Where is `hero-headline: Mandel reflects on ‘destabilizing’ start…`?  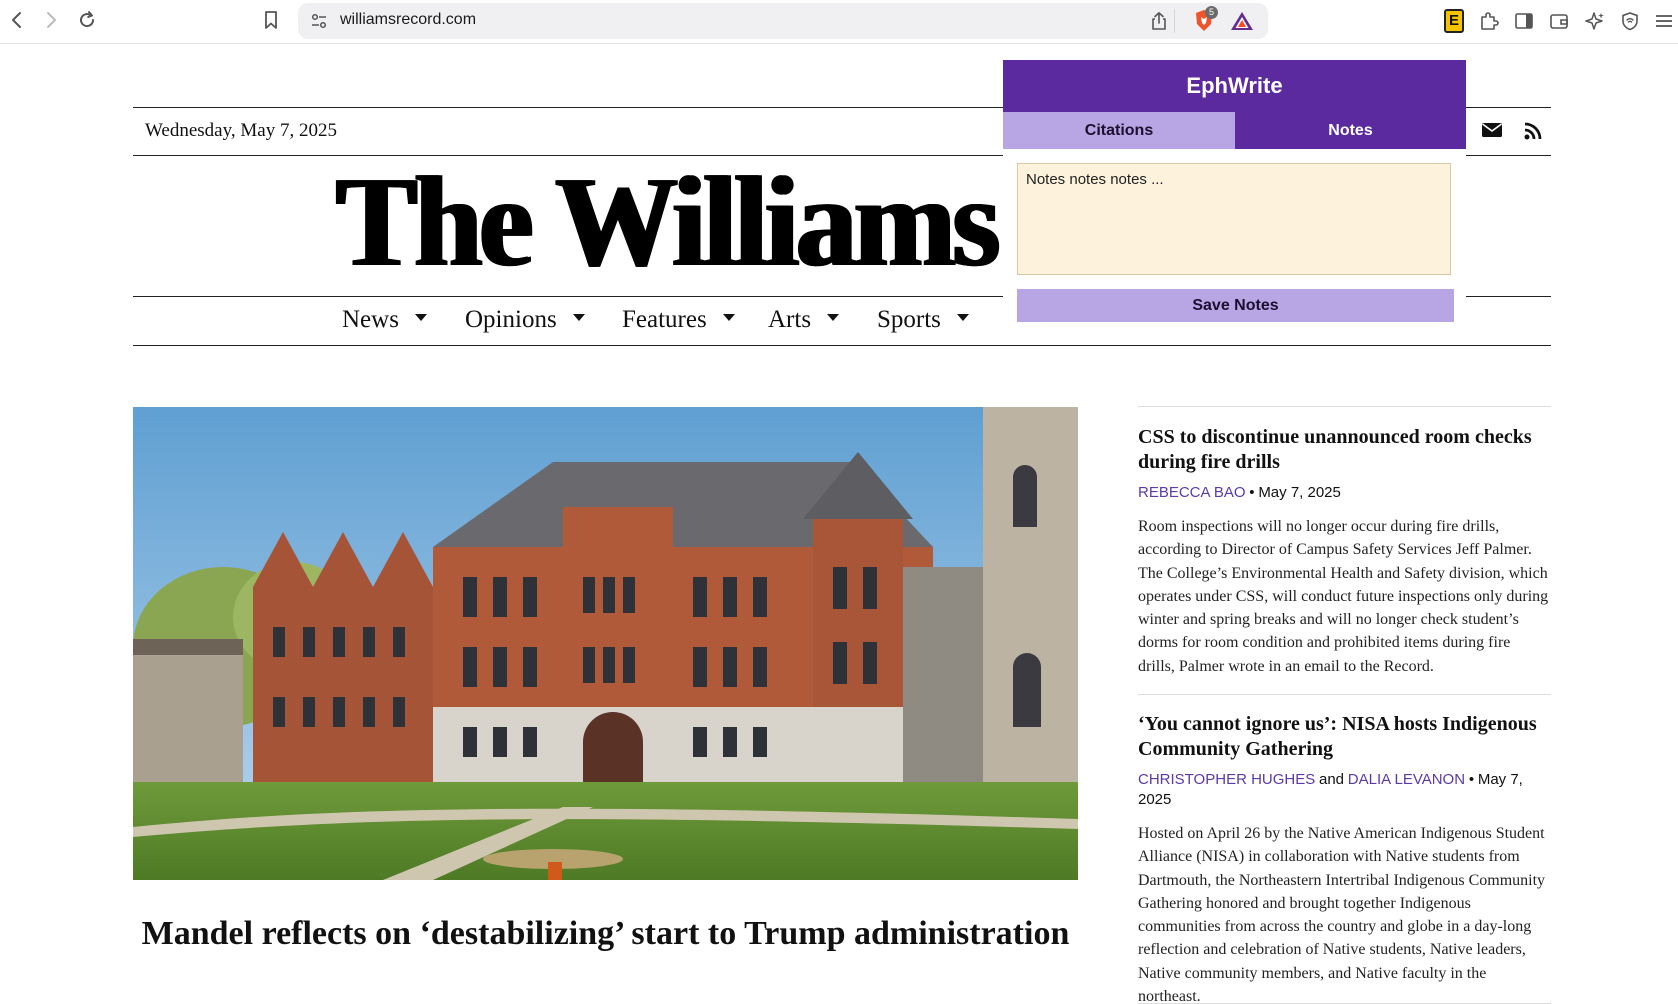 hero-headline: Mandel reflects on ‘destabilizing’ start… is located at coordinates (605, 934).